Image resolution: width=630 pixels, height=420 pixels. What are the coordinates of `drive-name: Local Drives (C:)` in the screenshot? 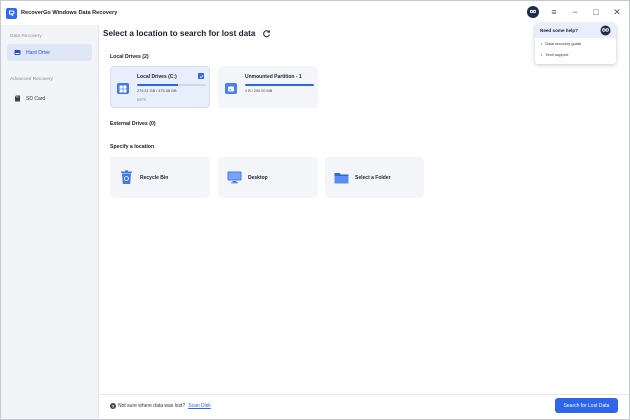 It's located at (157, 77).